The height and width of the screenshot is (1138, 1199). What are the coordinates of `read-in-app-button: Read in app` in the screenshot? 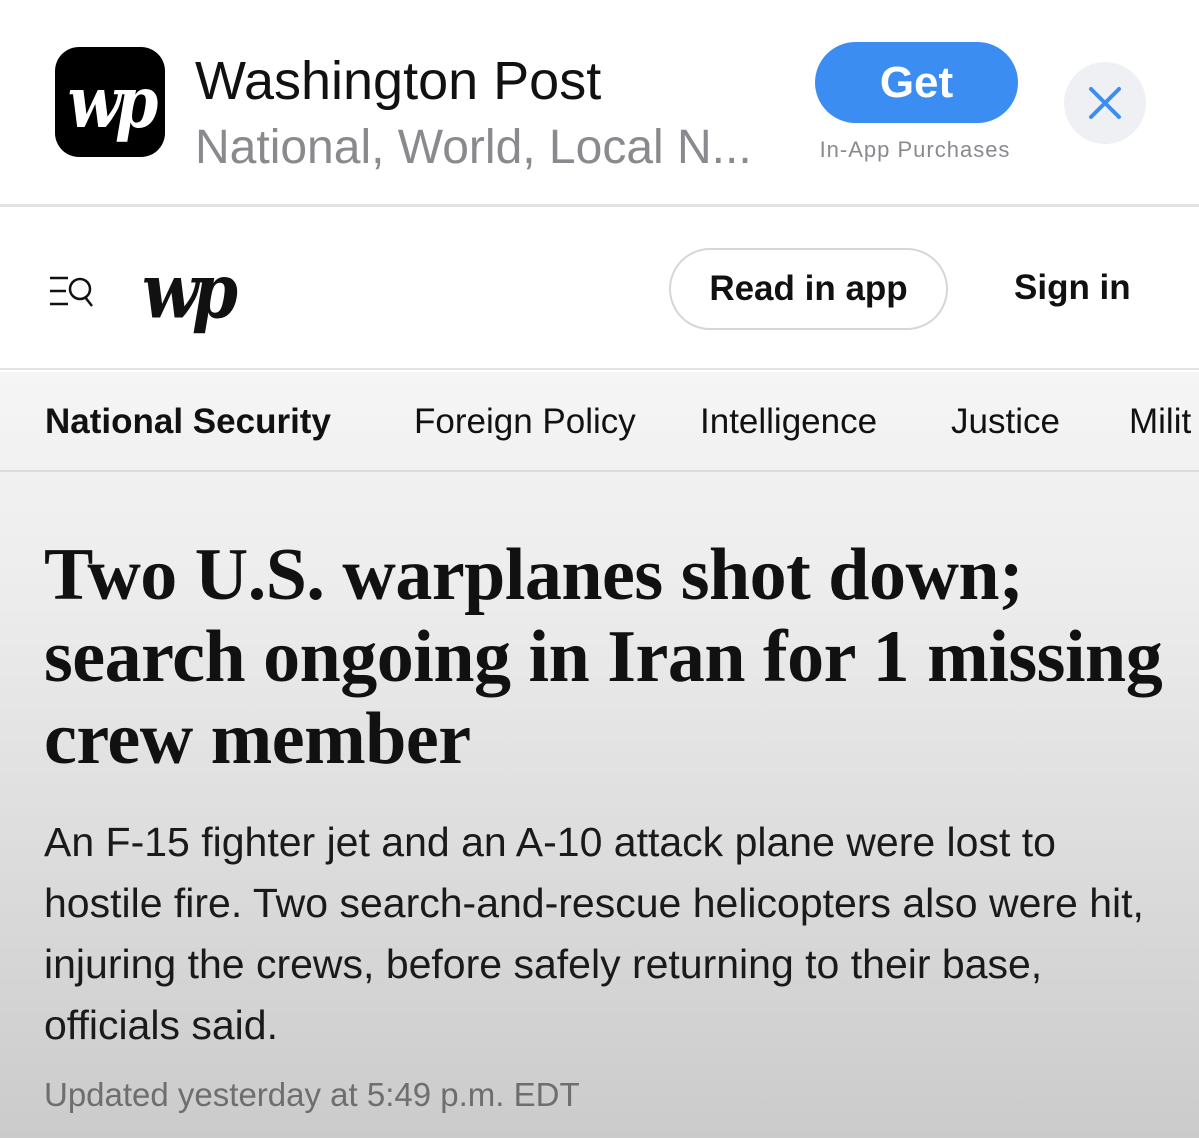 It's located at (808, 289).